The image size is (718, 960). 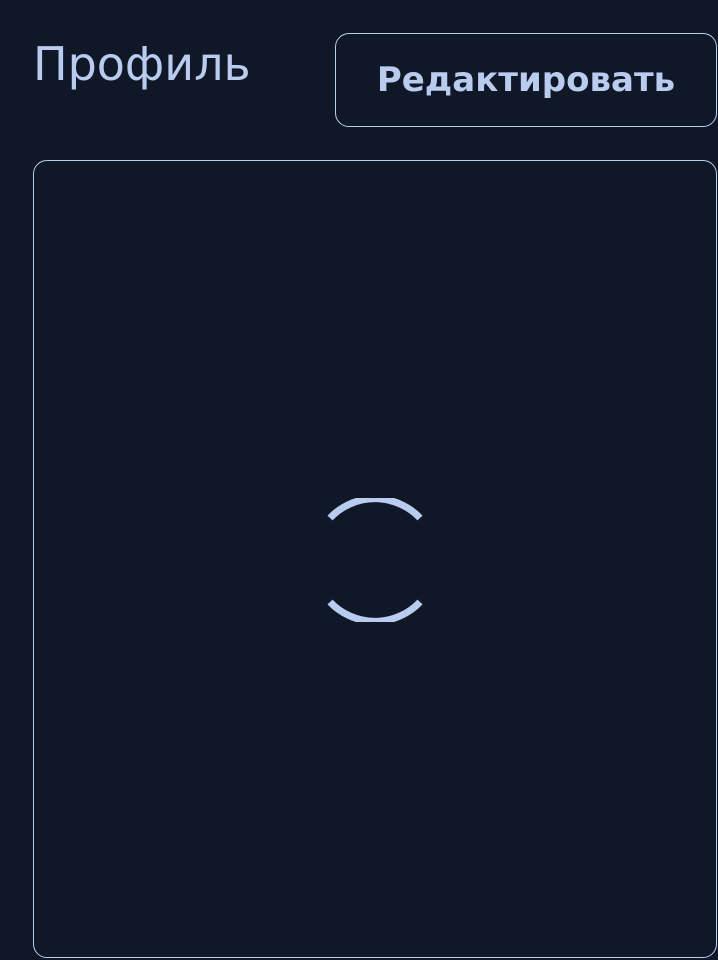 What do you see at coordinates (142, 64) in the screenshot?
I see `page-title: Профиль` at bounding box center [142, 64].